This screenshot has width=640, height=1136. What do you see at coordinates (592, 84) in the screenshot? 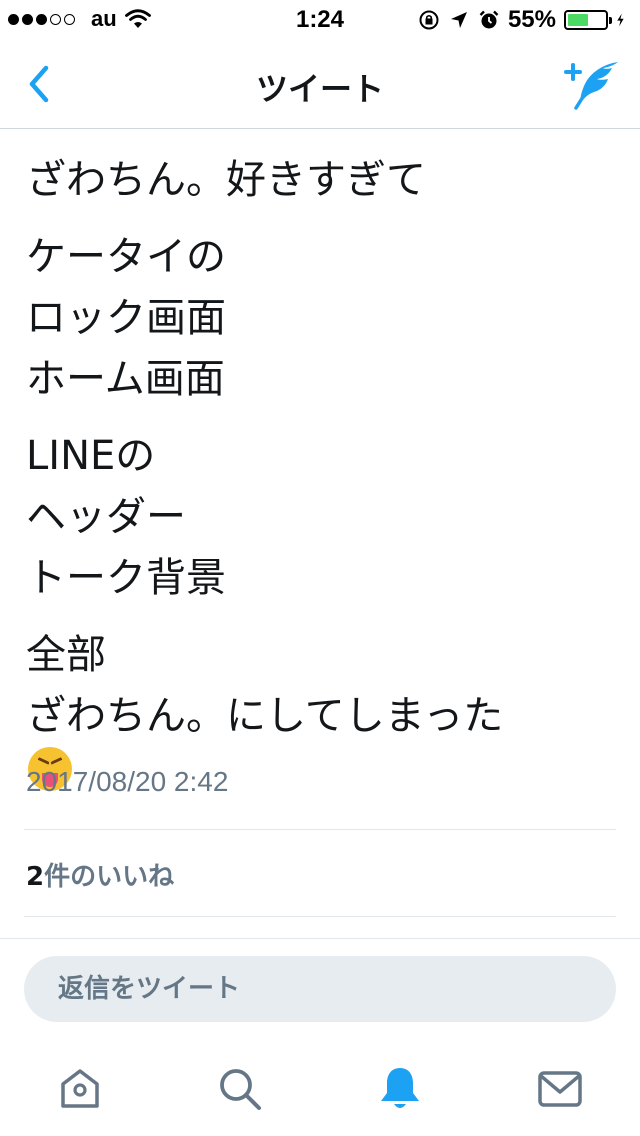
I see `compose-tweet-icon` at bounding box center [592, 84].